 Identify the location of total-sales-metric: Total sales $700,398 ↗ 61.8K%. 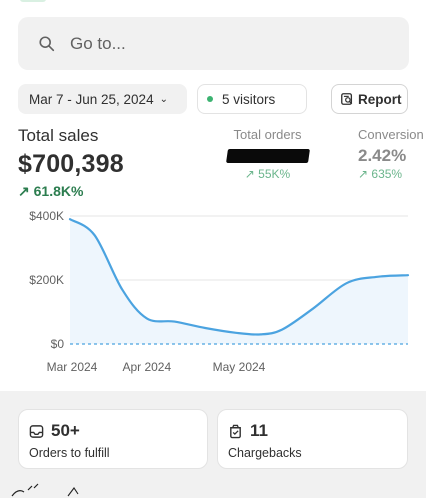
(71, 163).